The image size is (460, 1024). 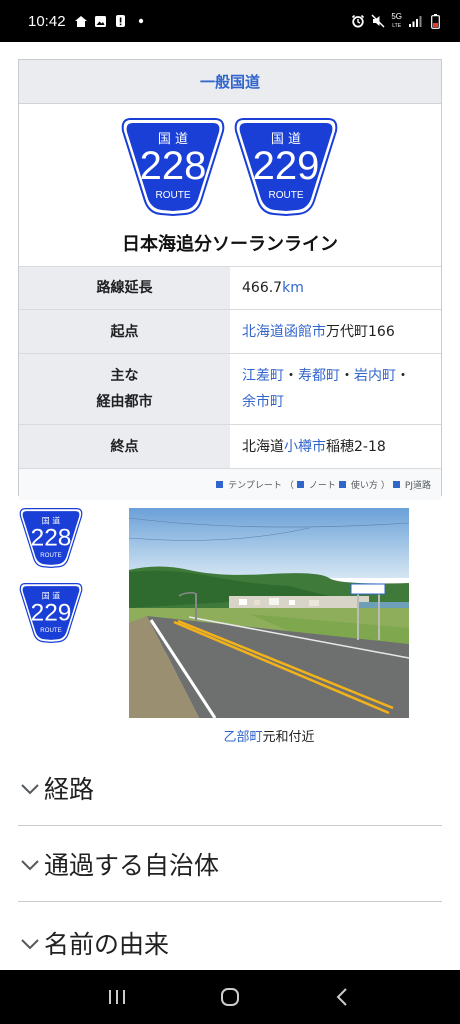 What do you see at coordinates (124, 376) in the screenshot?
I see `via-label-line1: 主な` at bounding box center [124, 376].